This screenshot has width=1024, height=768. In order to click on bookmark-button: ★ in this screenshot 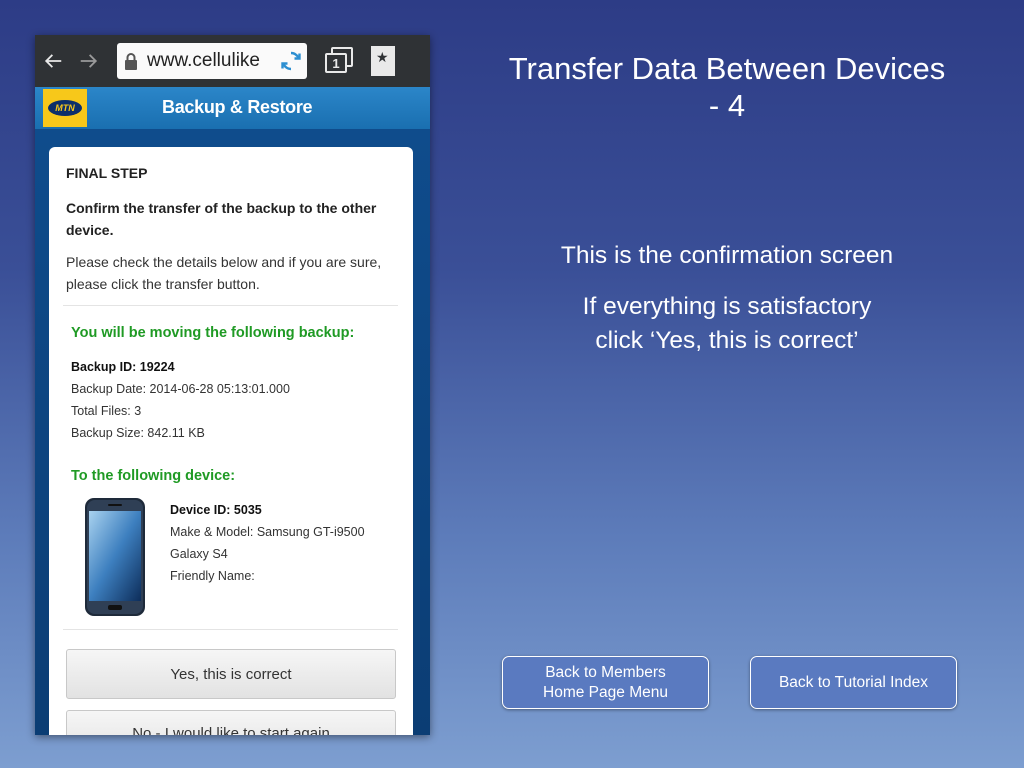, I will do `click(383, 61)`.